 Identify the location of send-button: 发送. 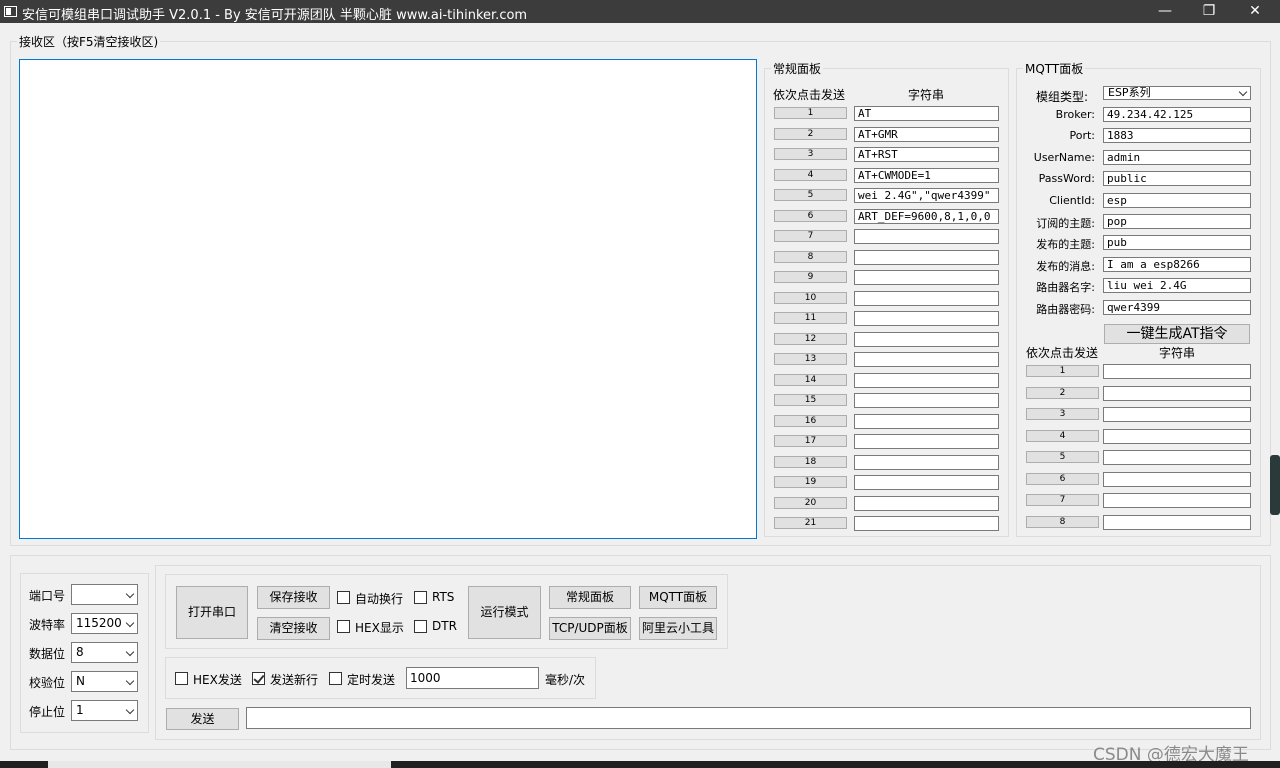
(202, 719).